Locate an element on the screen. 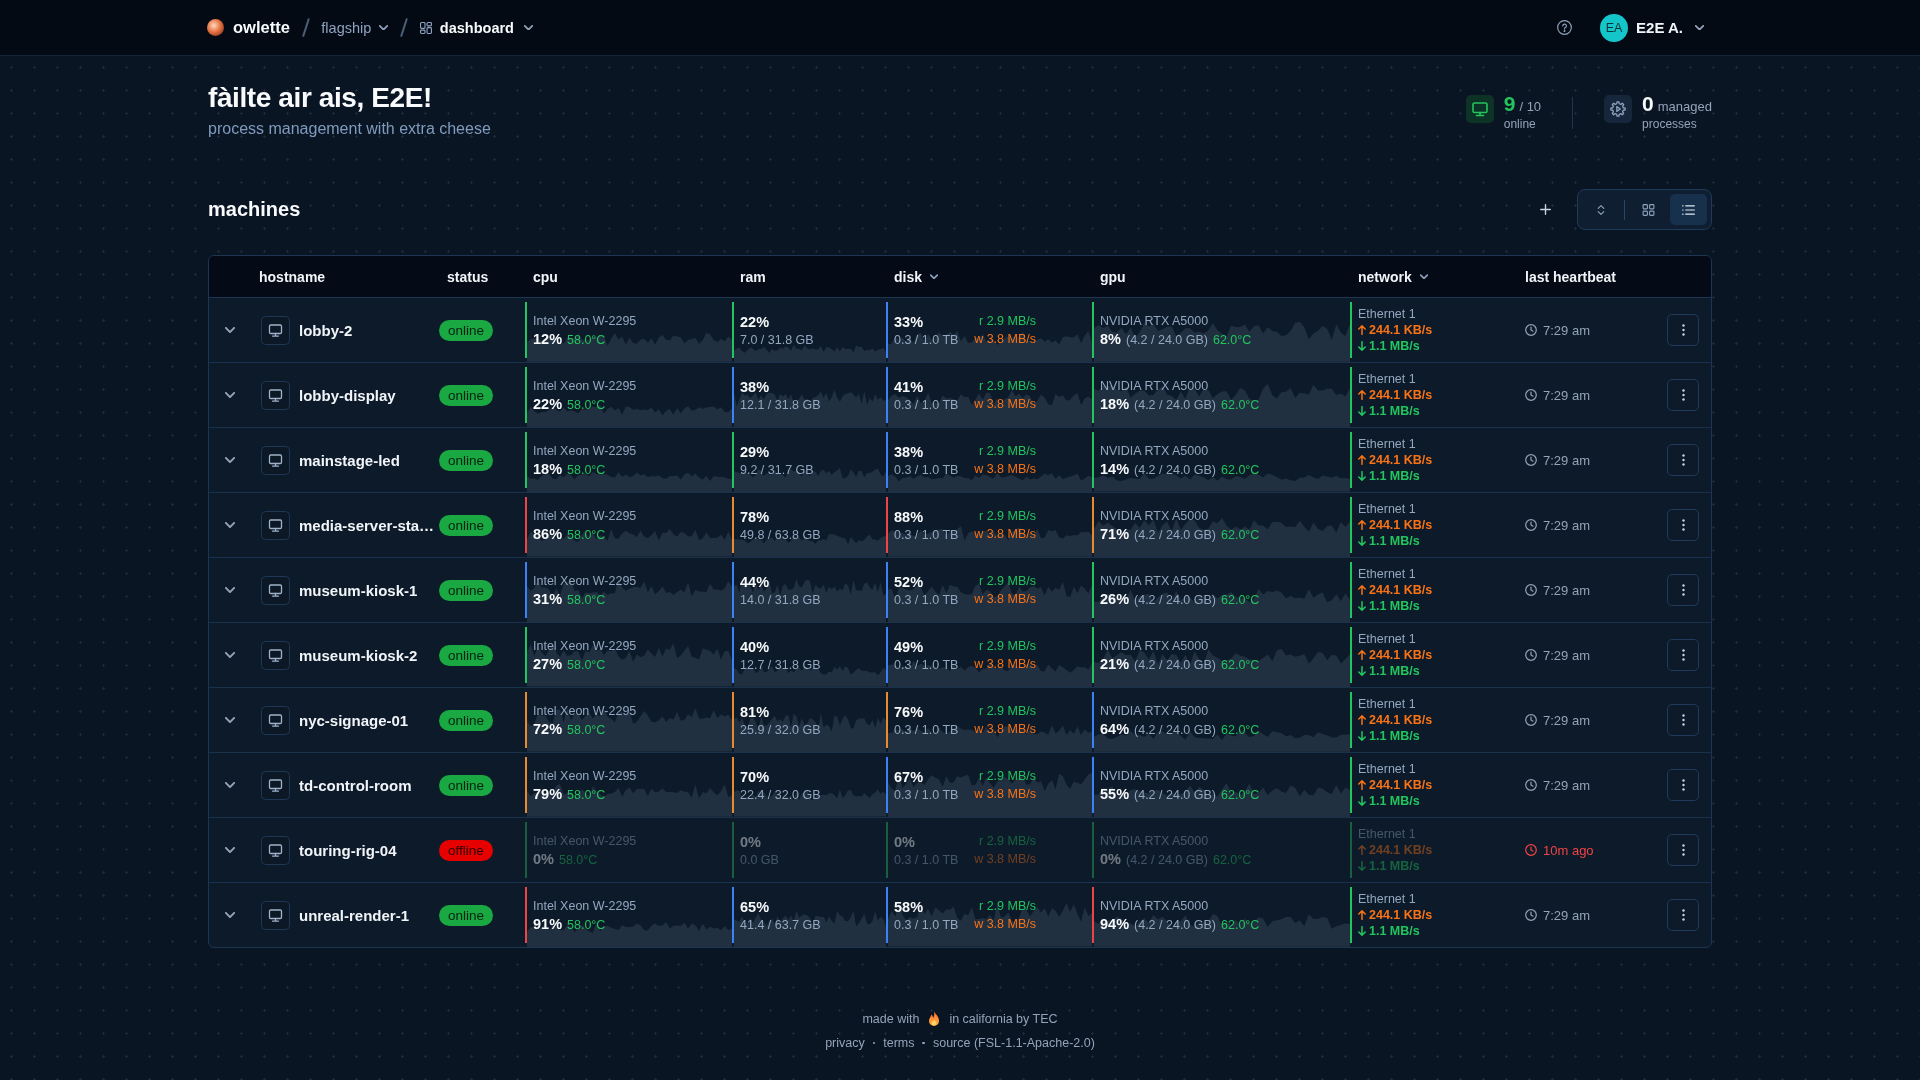 The image size is (1920, 1080). footer-link: source (FSL-1.1-Apache-2.0) is located at coordinates (1013, 1043).